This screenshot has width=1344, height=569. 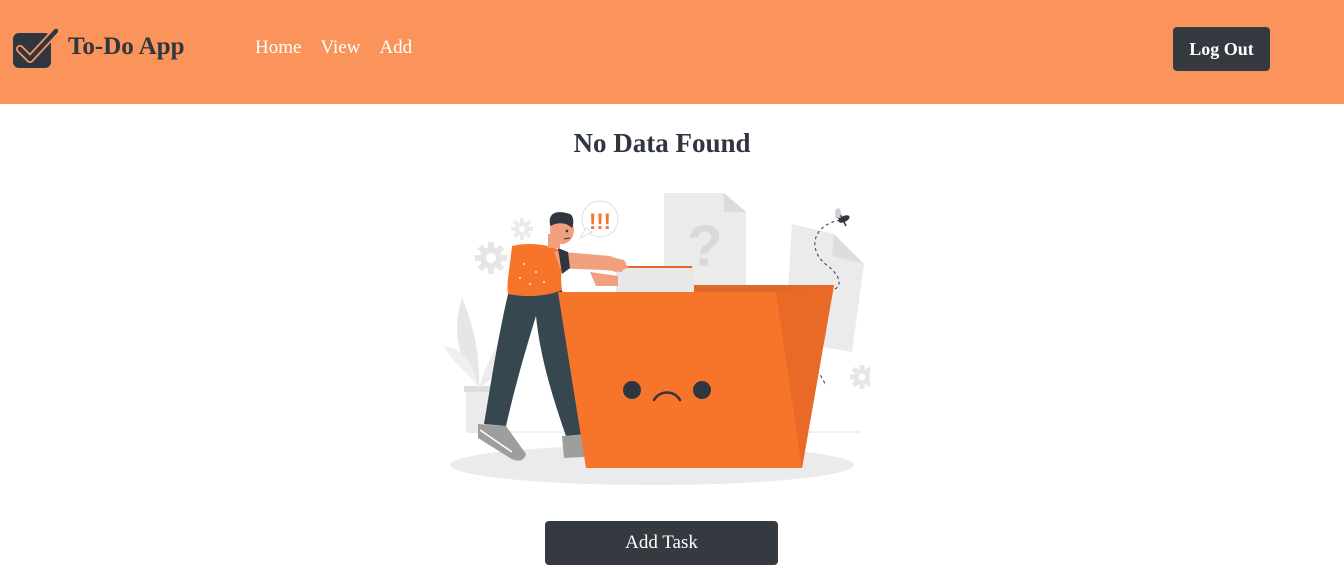 I want to click on add-task-button: Add Task, so click(x=661, y=543).